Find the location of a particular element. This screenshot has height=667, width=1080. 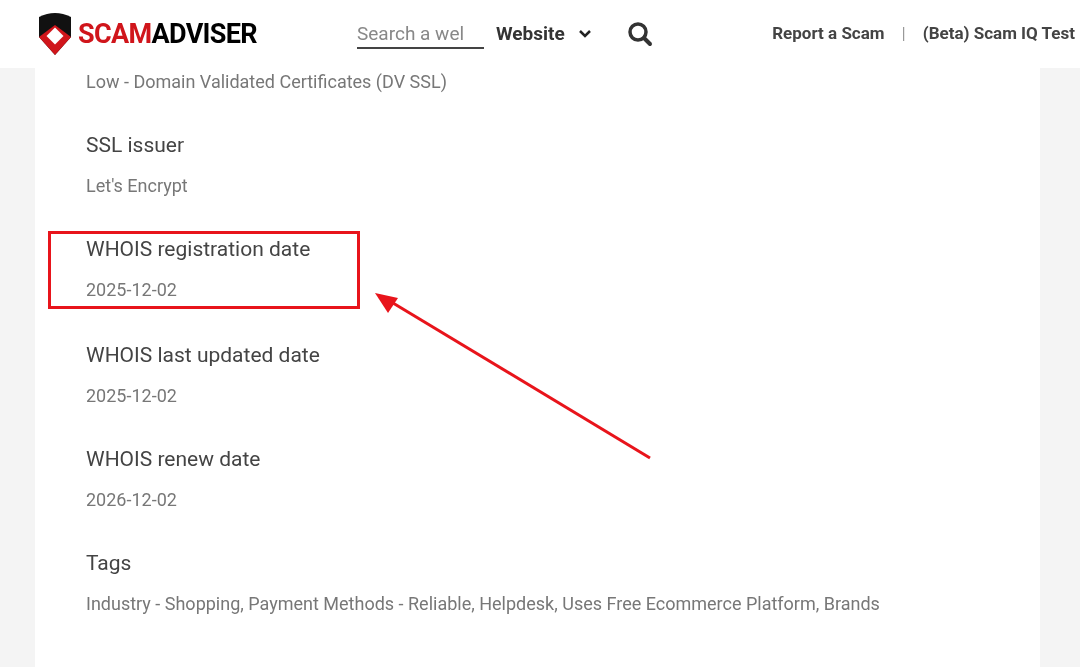

logo-text: SCAMADVISER is located at coordinates (167, 34).